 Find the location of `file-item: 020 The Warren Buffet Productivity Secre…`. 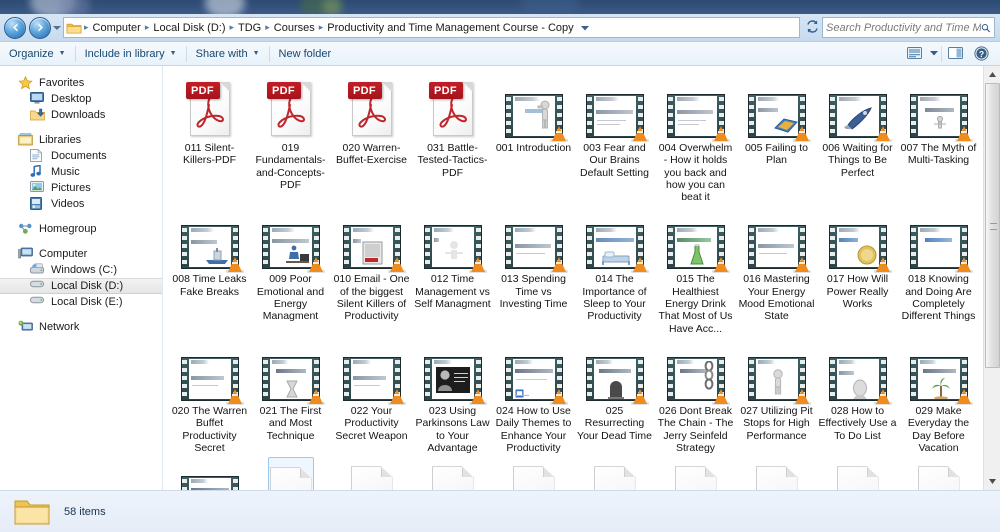

file-item: 020 The Warren Buffet Productivity Secre… is located at coordinates (209, 394).